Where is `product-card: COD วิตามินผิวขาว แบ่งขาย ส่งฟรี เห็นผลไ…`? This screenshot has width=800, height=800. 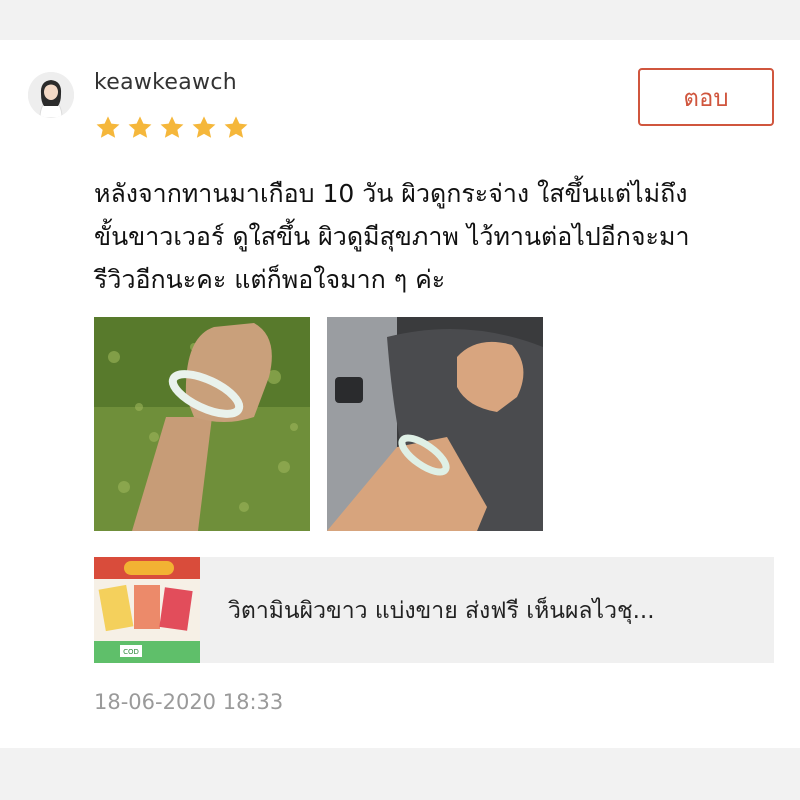
product-card: COD วิตามินผิวขาว แบ่งขาย ส่งฟรี เห็นผลไ… is located at coordinates (434, 610).